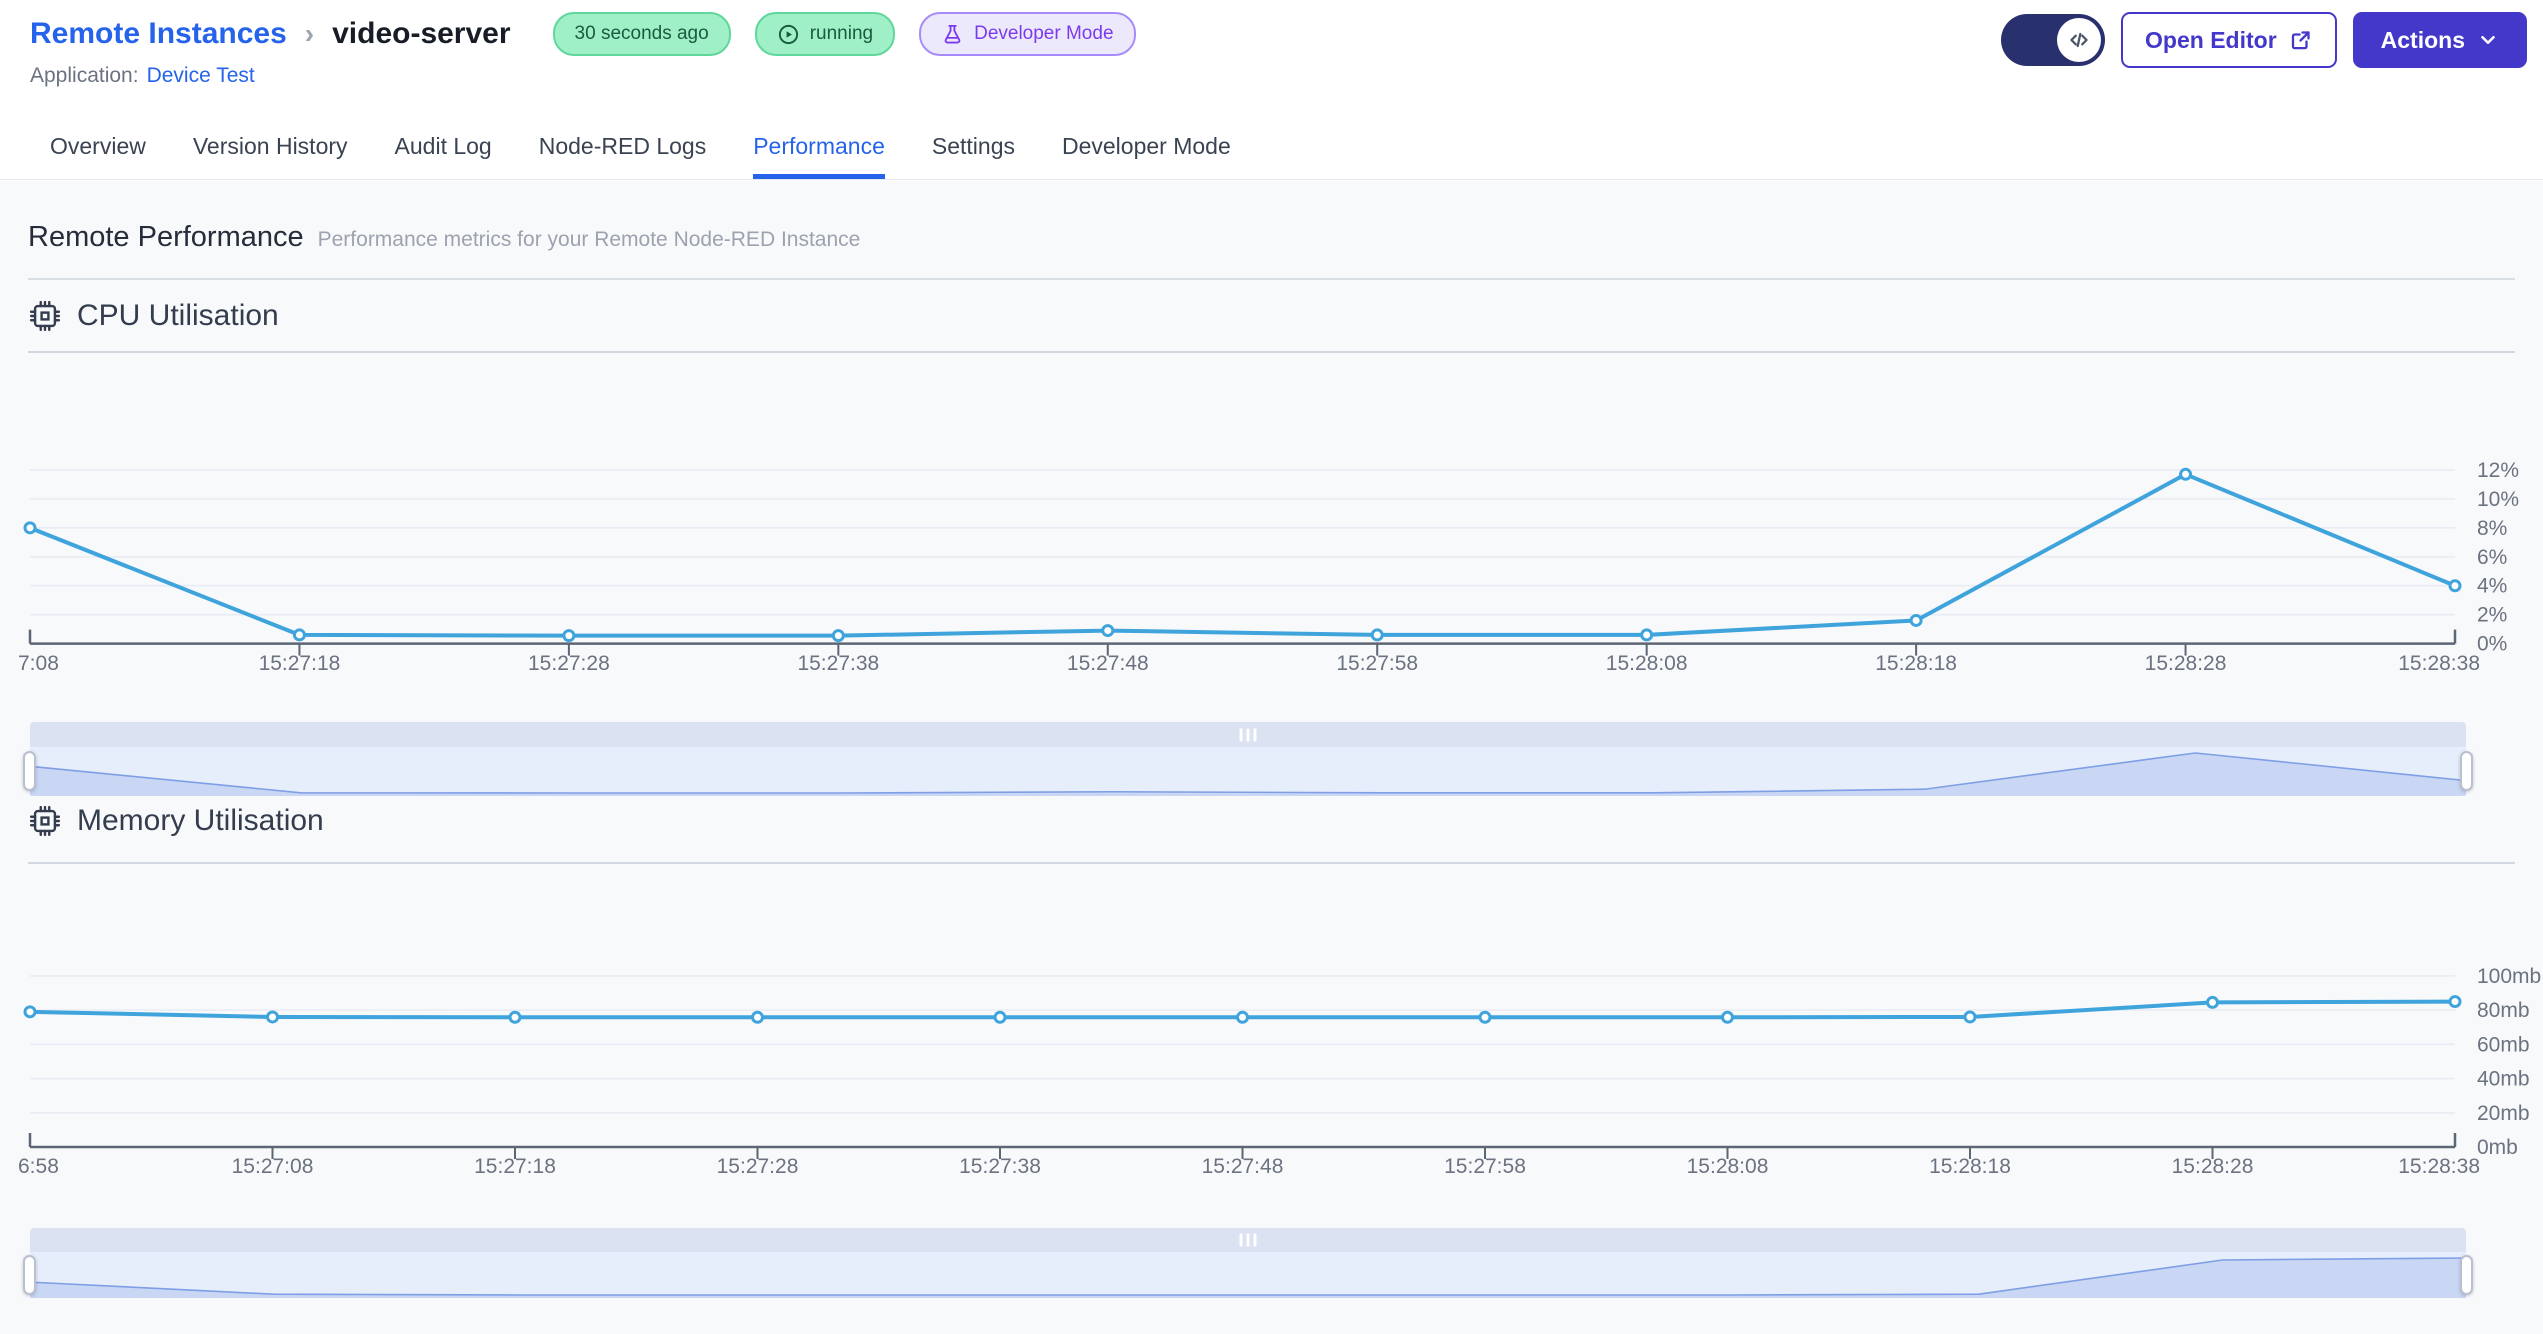  What do you see at coordinates (29, 771) in the screenshot?
I see `cpu-nav-handle-left` at bounding box center [29, 771].